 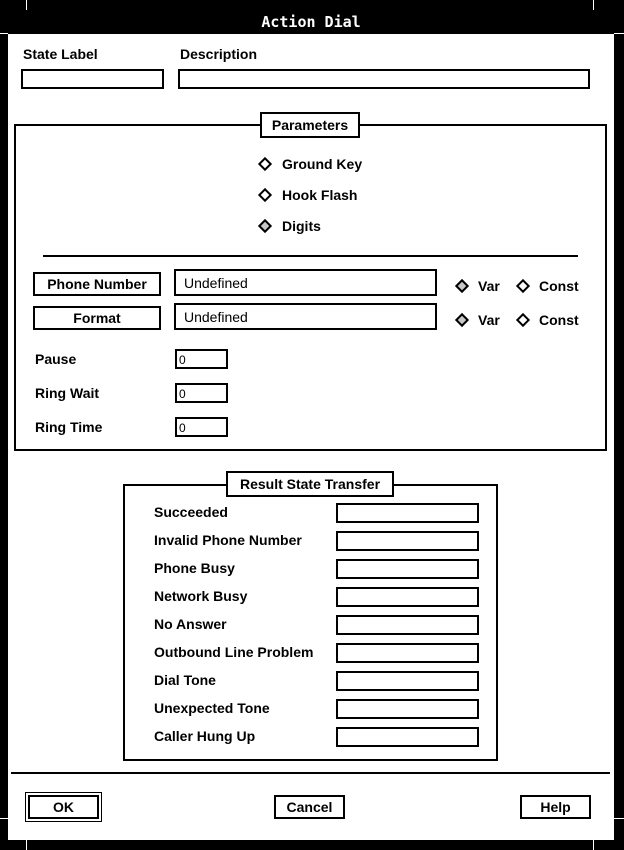 I want to click on phone-number-input, so click(x=305, y=282).